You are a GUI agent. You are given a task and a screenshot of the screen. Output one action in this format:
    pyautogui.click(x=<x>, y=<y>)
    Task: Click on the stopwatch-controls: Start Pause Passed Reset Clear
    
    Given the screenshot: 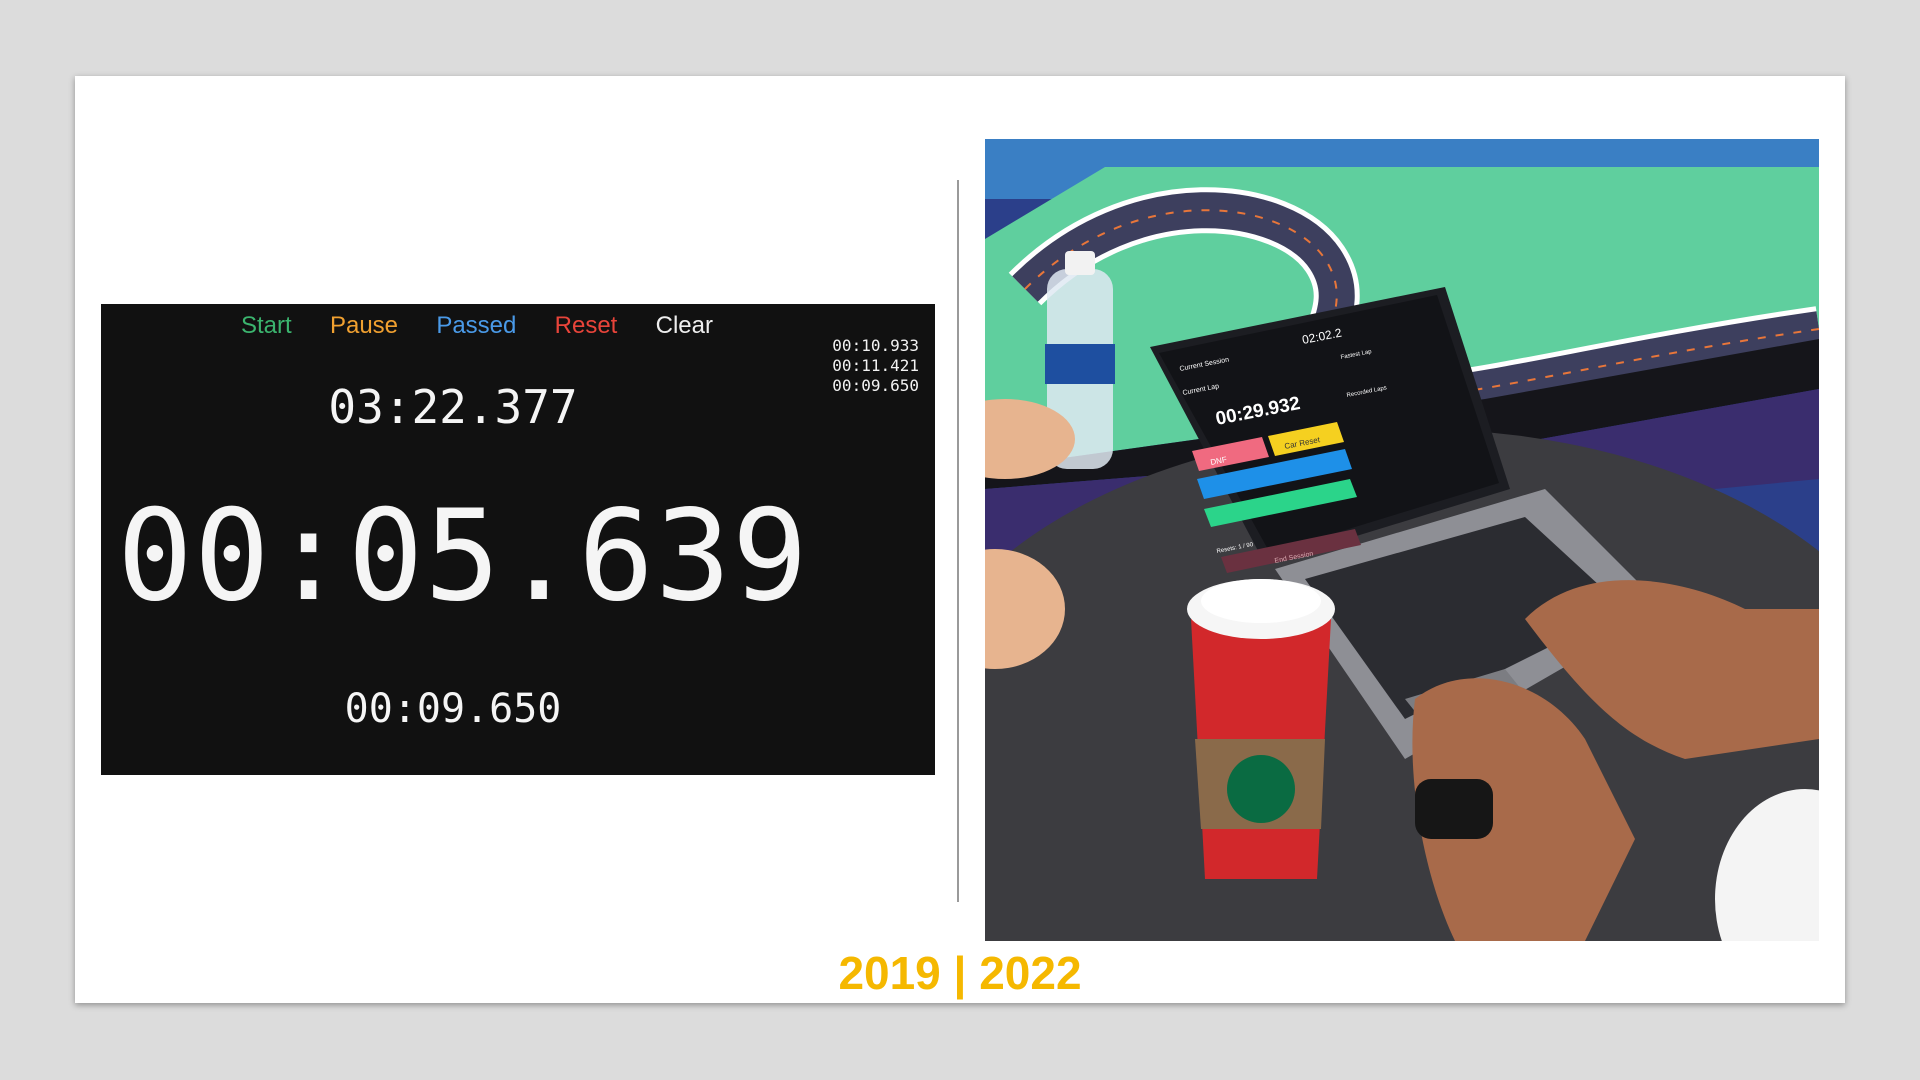 What is the action you would take?
    pyautogui.click(x=477, y=326)
    